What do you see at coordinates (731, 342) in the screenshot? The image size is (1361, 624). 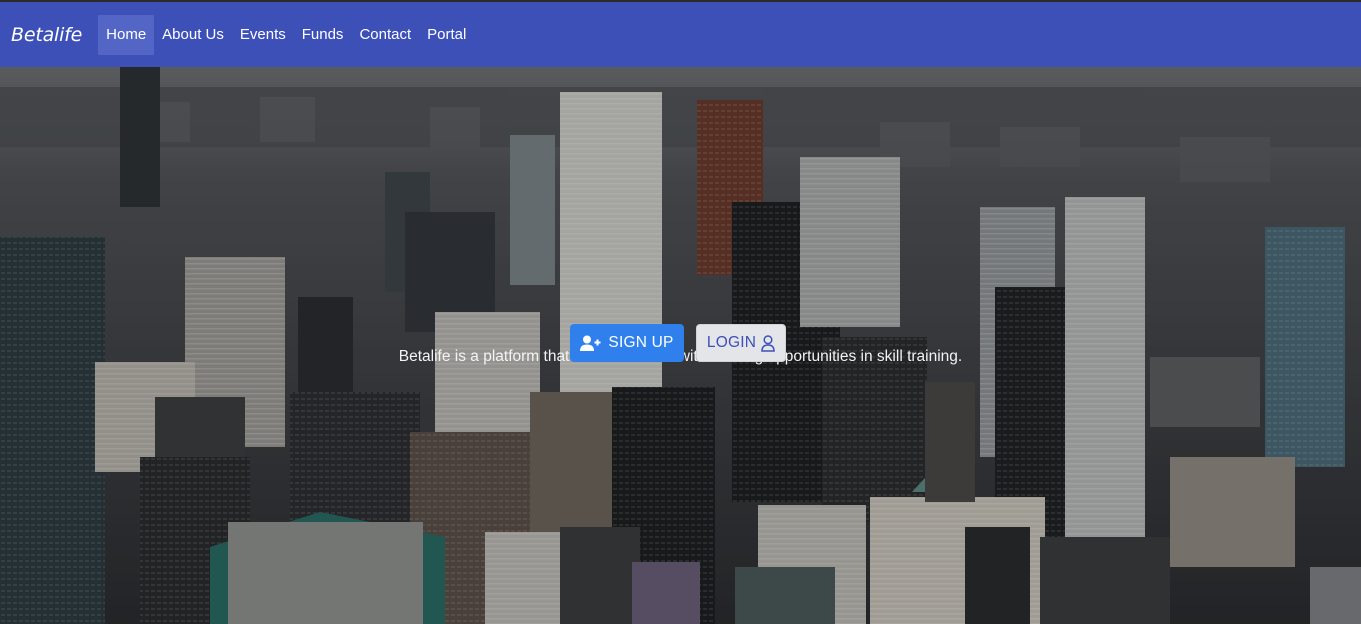 I see `login-label: LOGIN` at bounding box center [731, 342].